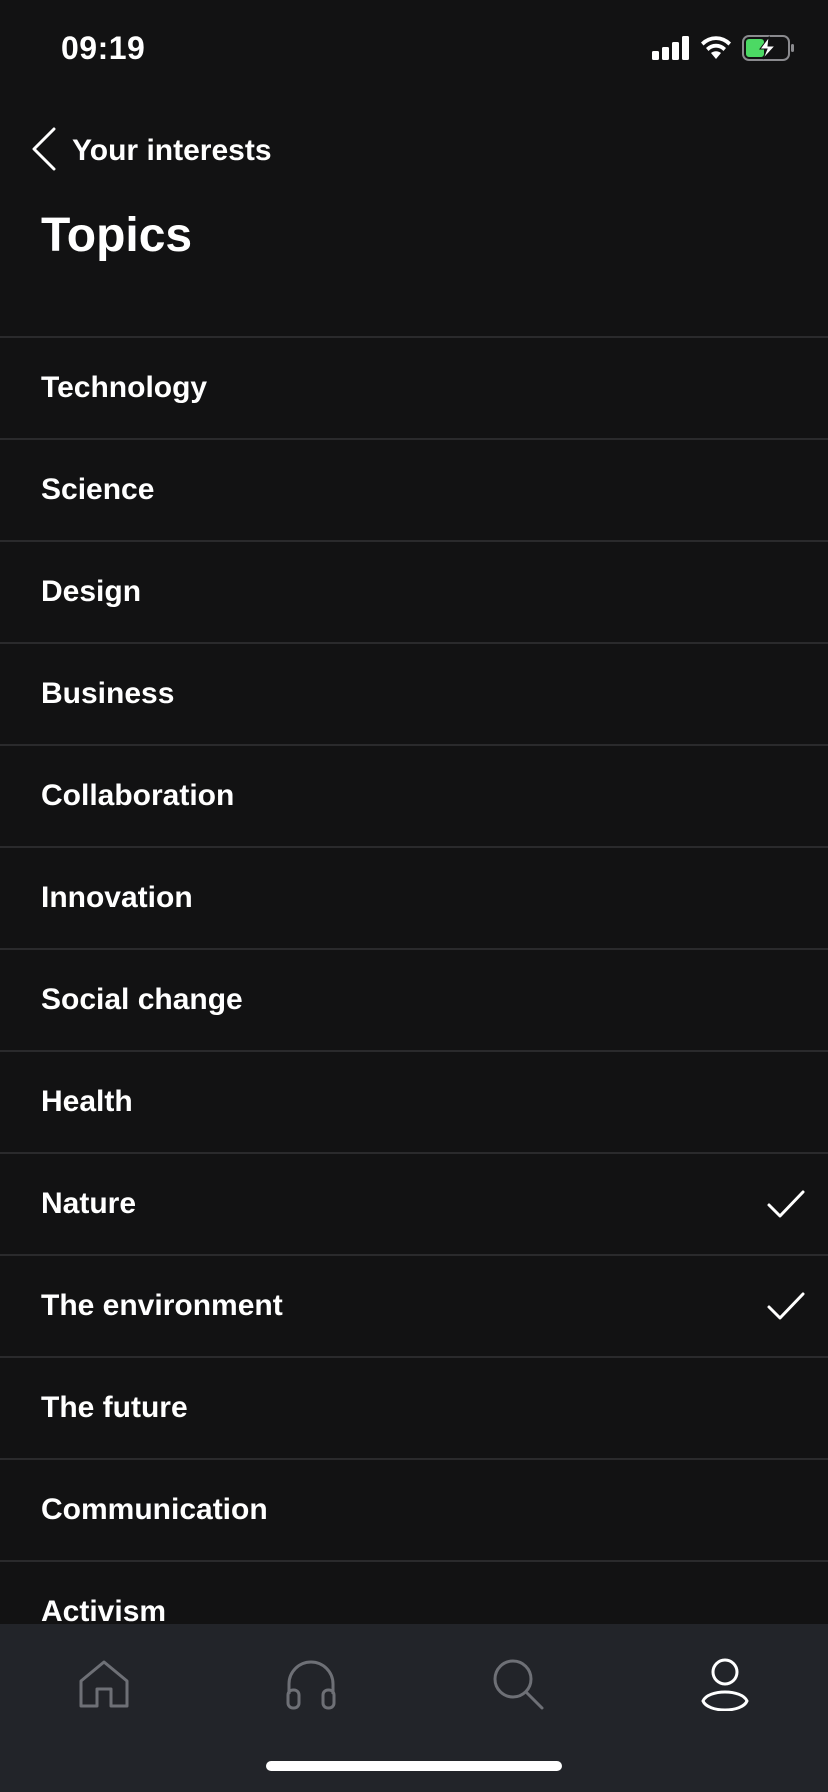  I want to click on topic-label: Business, so click(108, 693).